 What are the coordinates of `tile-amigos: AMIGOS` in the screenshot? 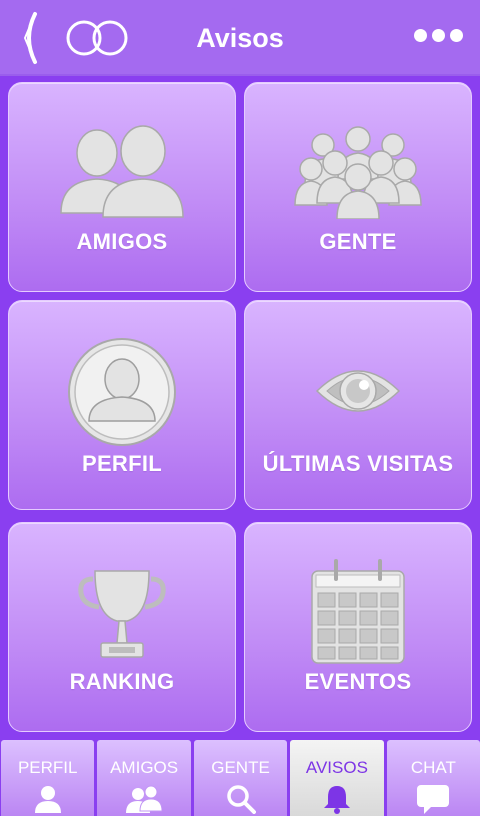 It's located at (122, 187).